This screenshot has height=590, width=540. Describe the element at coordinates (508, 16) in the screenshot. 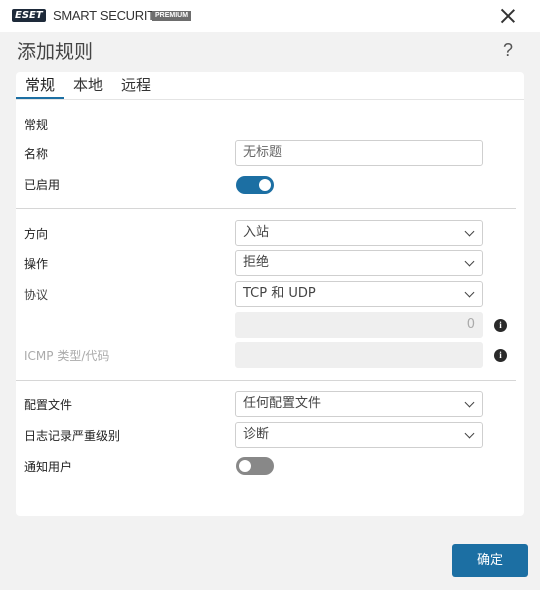

I see `close-icon` at that location.